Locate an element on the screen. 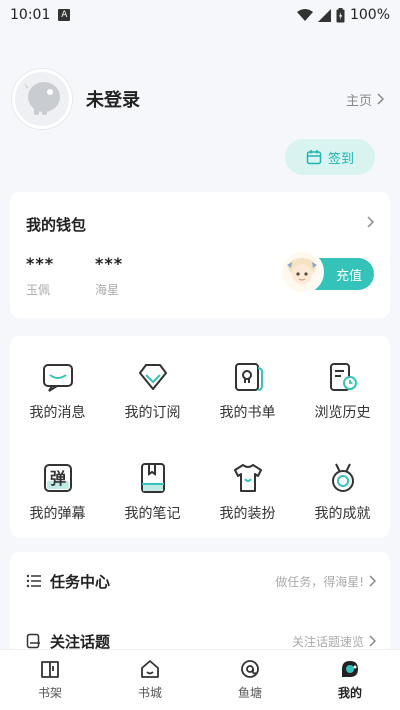 Image resolution: width=400 pixels, height=710 pixels. tab-fishpond: 鱼塘 is located at coordinates (250, 680).